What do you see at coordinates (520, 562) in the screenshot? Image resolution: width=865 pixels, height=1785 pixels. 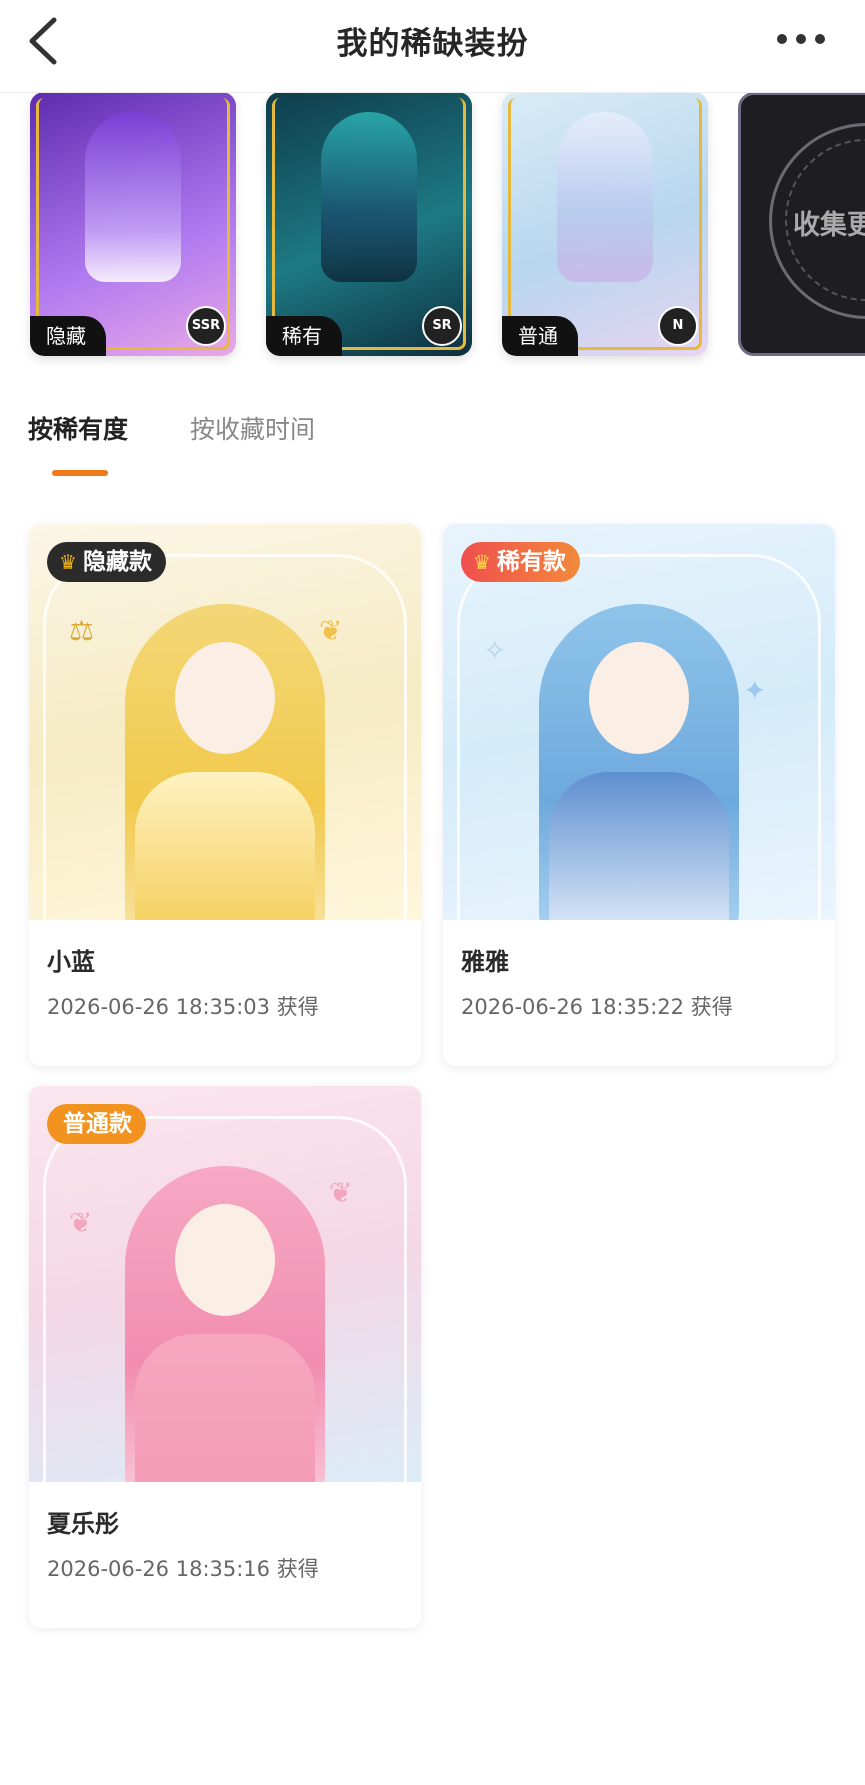 I see `rarity-badge: ♛ 稀有款` at bounding box center [520, 562].